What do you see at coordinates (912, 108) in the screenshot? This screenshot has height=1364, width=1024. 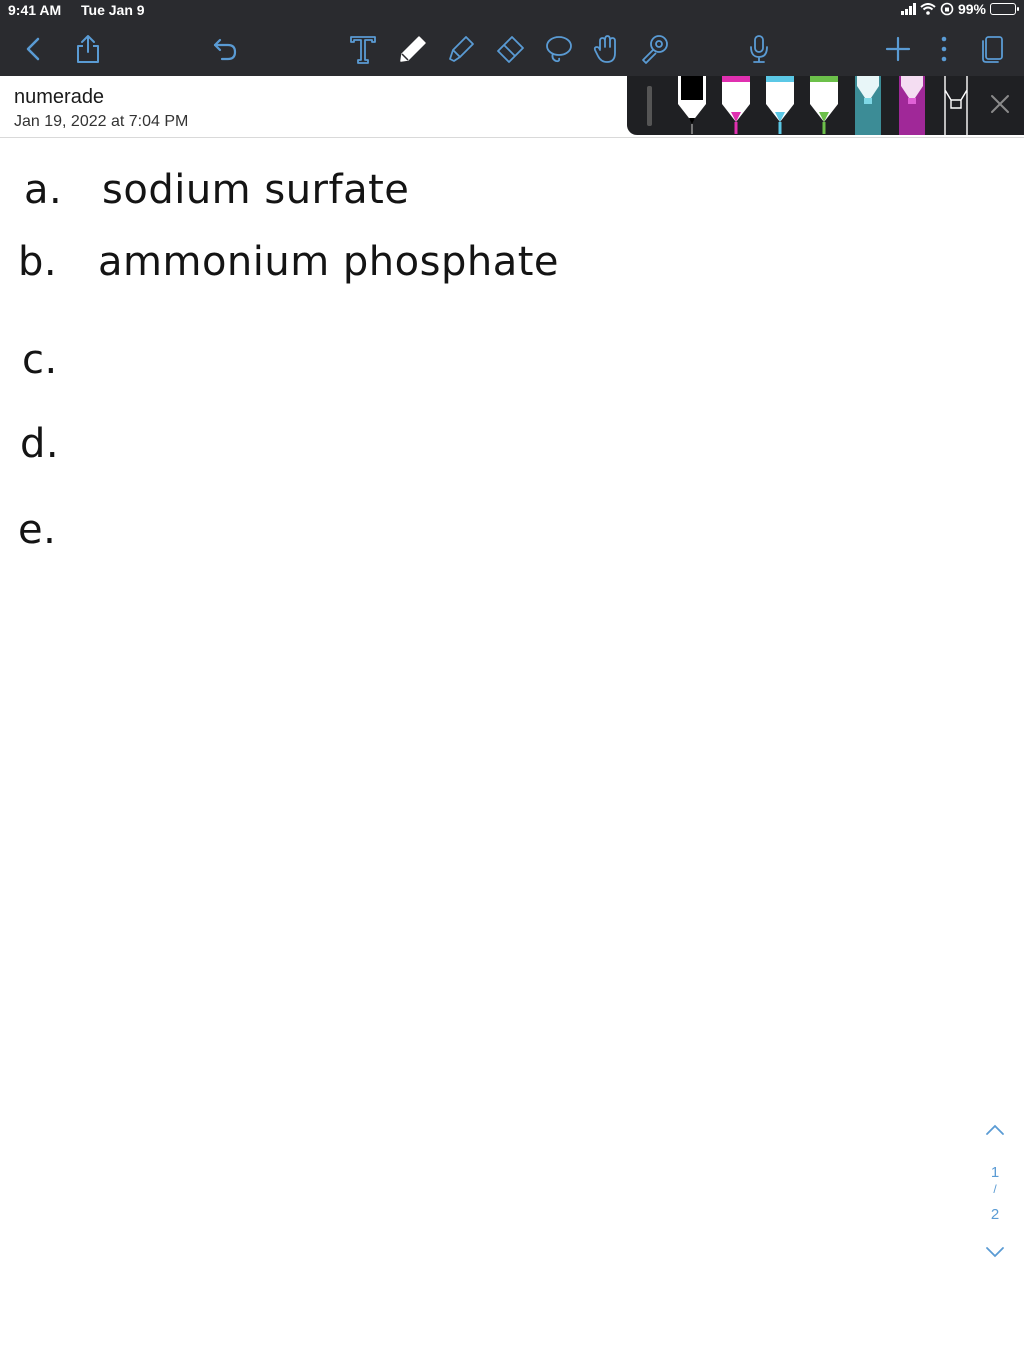 I see `purple-highlighter` at bounding box center [912, 108].